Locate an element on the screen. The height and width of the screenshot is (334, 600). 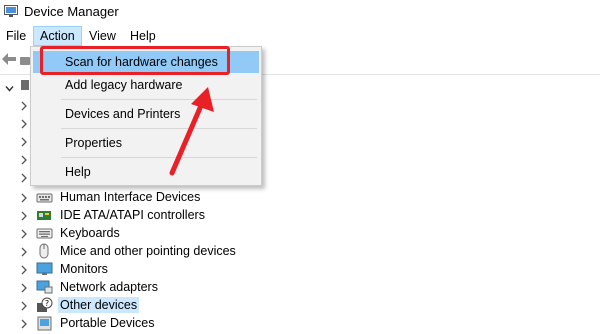
tree-row: Keyboards is located at coordinates (300, 233).